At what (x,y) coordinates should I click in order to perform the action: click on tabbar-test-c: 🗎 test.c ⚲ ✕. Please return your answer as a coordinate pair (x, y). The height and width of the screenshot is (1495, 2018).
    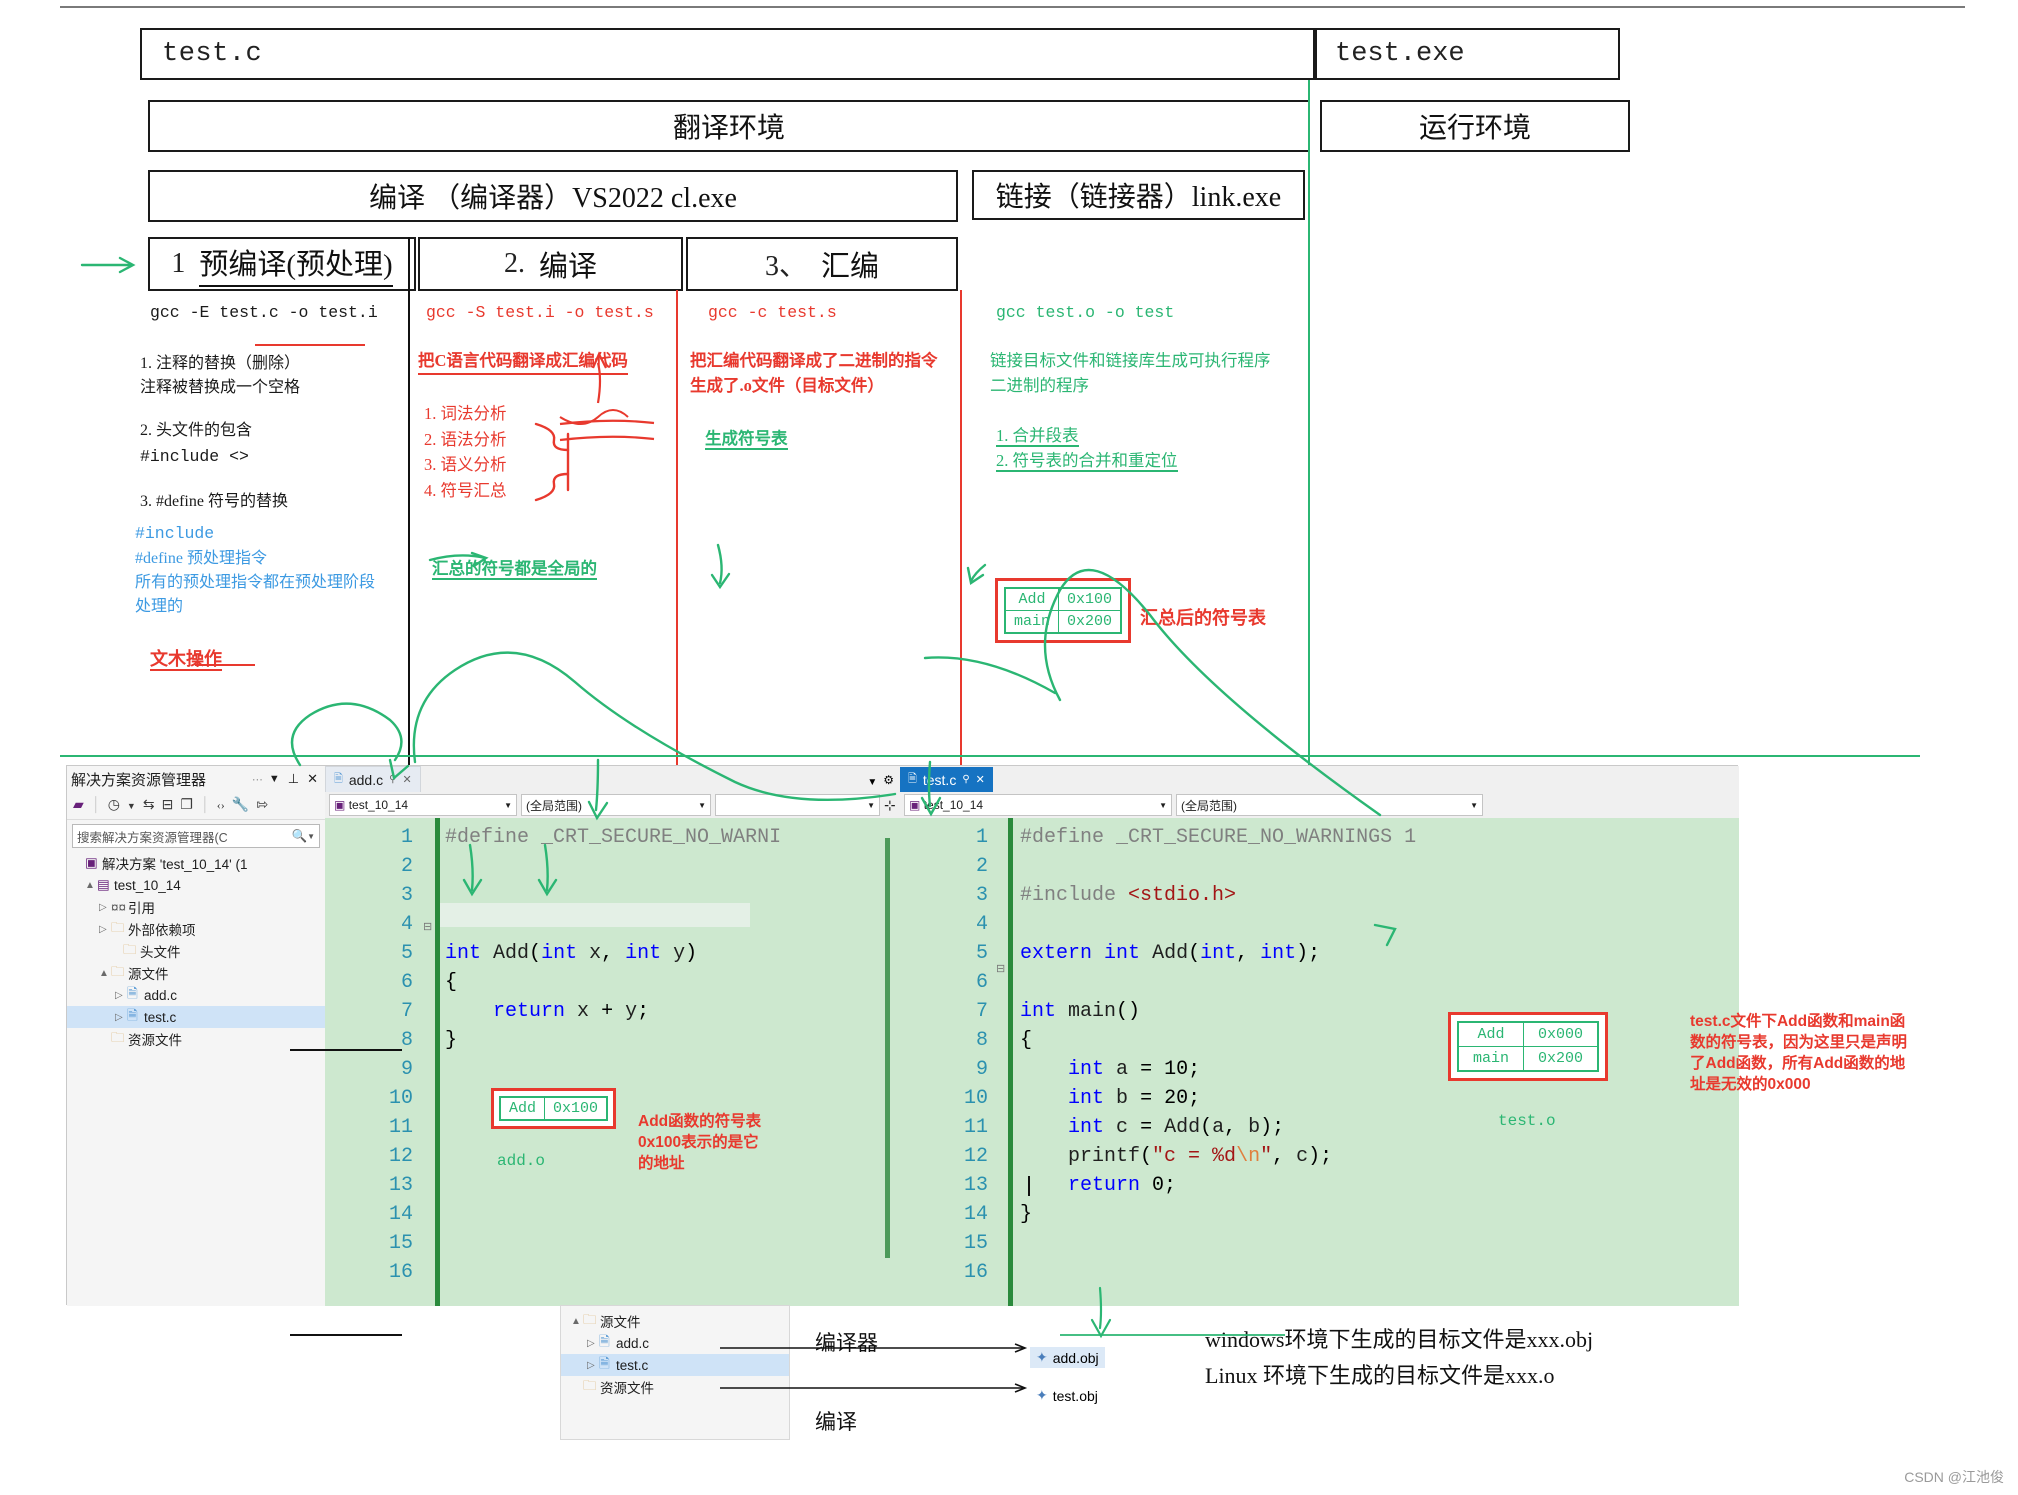
    Looking at the image, I should click on (1319, 779).